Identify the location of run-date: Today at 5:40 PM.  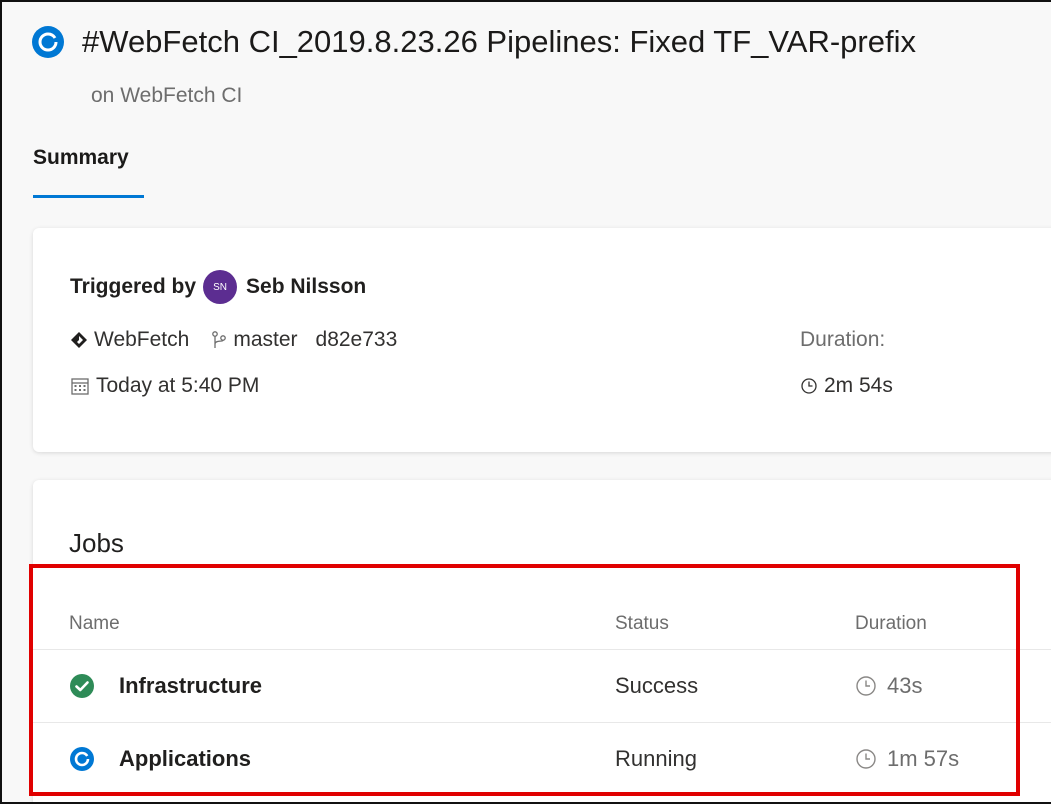
(178, 385).